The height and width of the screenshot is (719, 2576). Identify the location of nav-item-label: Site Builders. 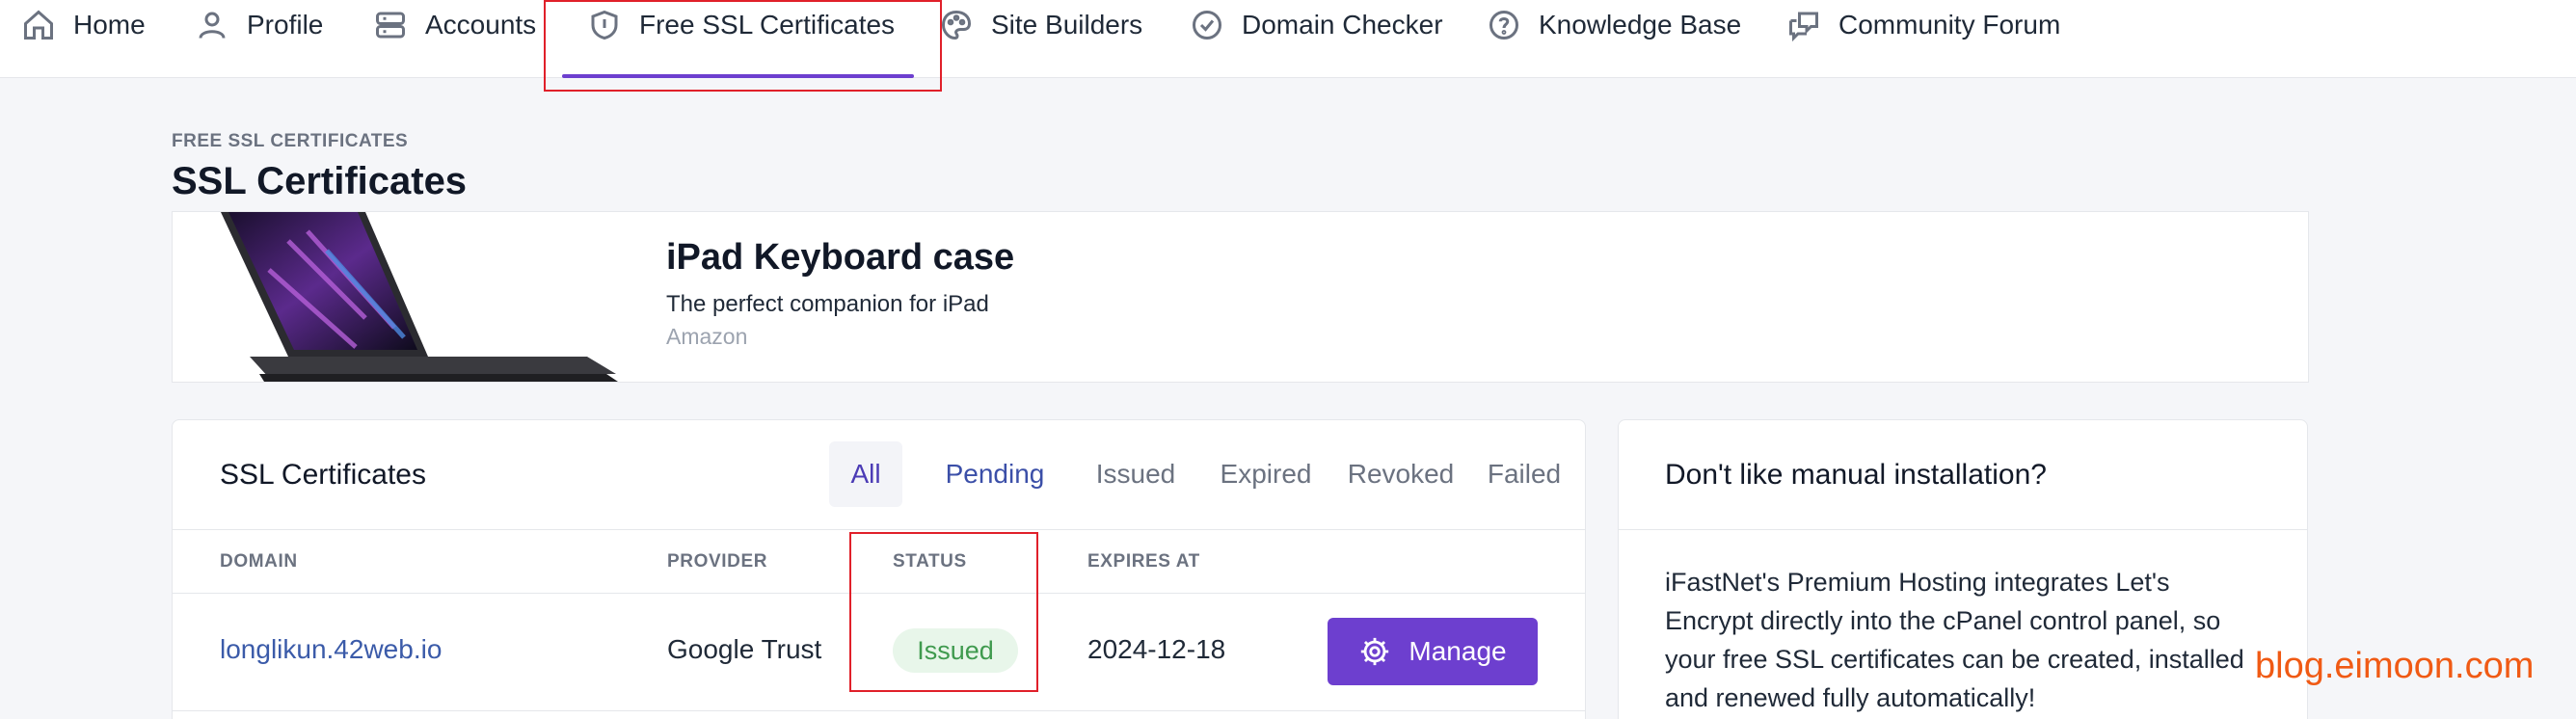
(1067, 25).